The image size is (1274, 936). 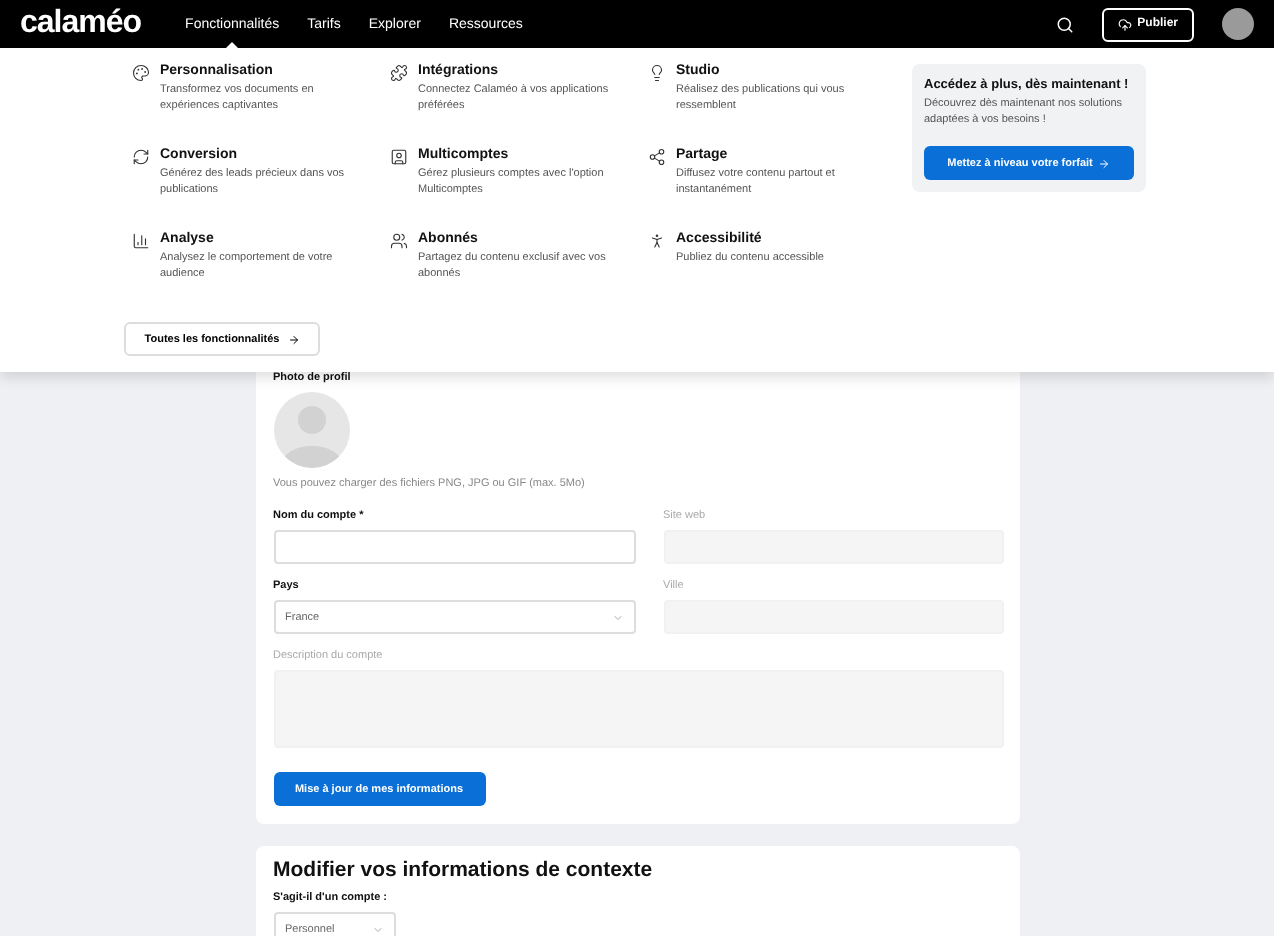 What do you see at coordinates (141, 157) in the screenshot?
I see `refresh-icon` at bounding box center [141, 157].